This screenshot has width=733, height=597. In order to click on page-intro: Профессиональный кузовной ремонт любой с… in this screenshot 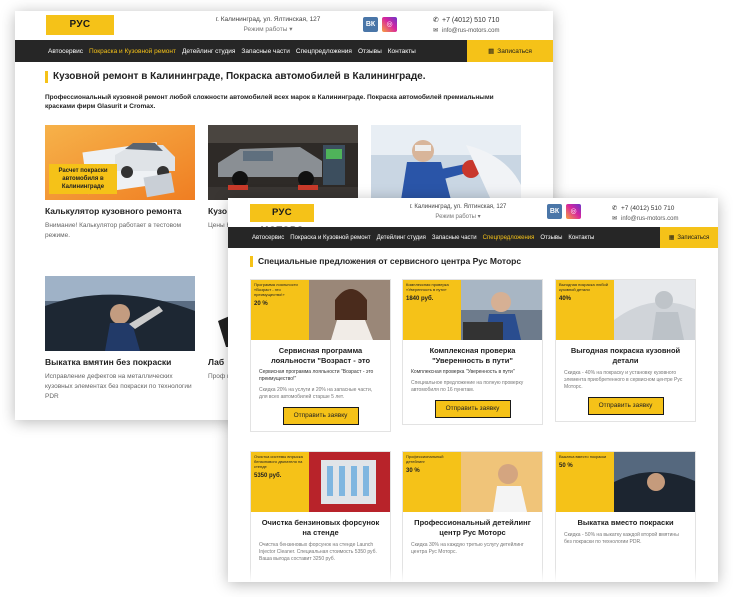, I will do `click(269, 102)`.